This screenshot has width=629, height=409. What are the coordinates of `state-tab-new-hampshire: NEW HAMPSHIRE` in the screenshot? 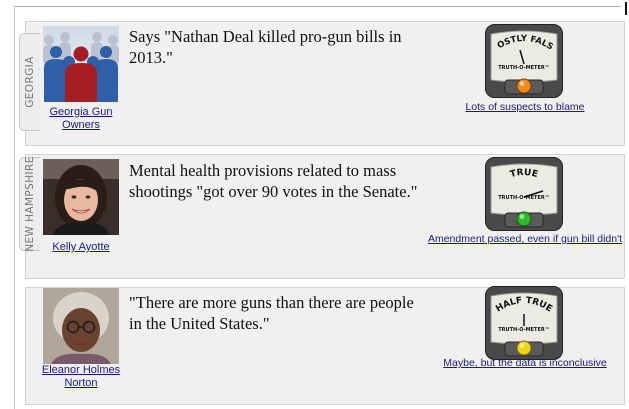 It's located at (29, 204).